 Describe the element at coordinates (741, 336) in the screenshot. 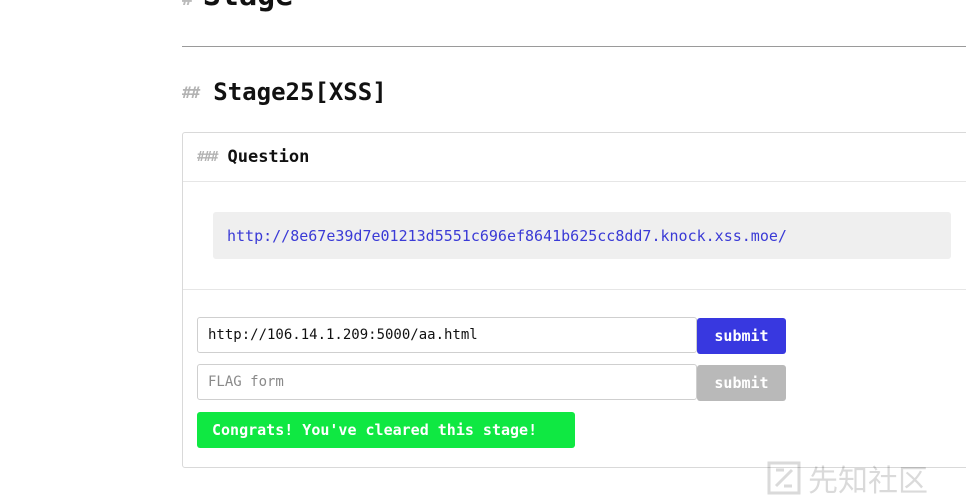

I see `url-submit-button: submit` at that location.